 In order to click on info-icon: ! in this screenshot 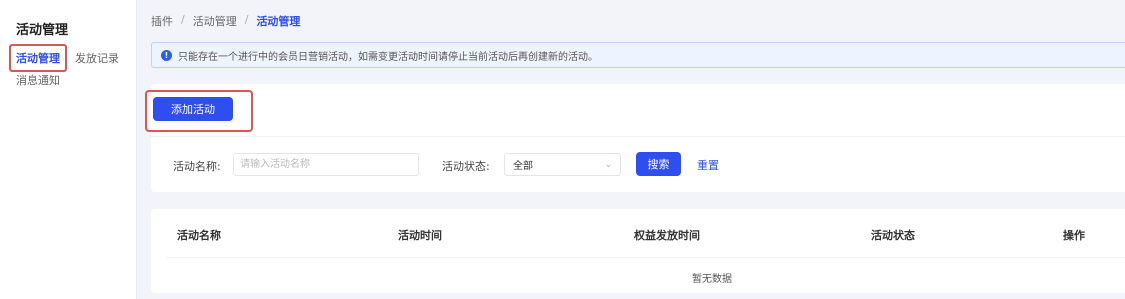, I will do `click(166, 55)`.